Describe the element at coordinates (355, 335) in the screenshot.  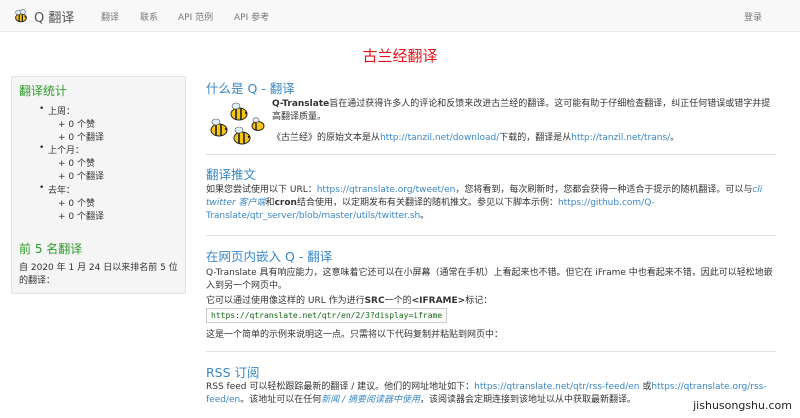
I see `embed-paragraph-3: 这是一个简单的示例来说明这一点。只需将以下代码复制并粘贴到网页中：` at that location.